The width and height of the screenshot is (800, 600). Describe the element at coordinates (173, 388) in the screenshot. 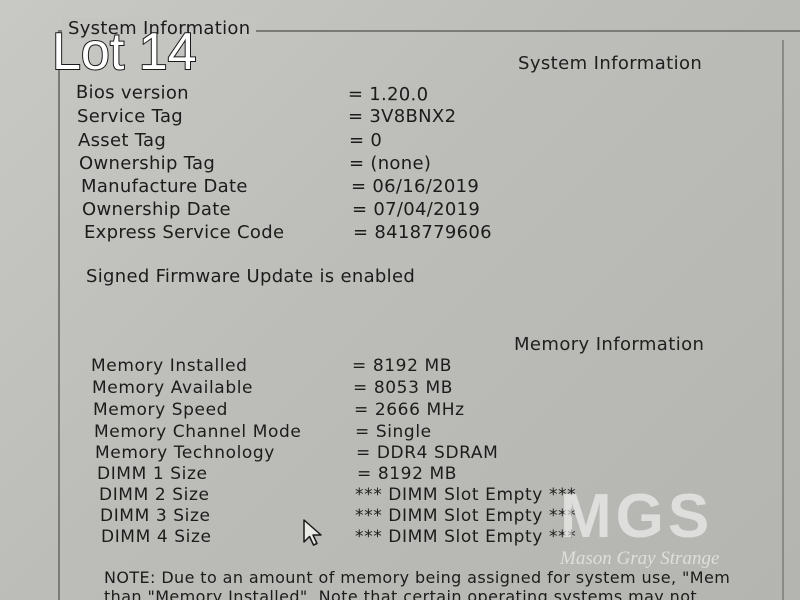

I see `row-label: Memory Available` at that location.